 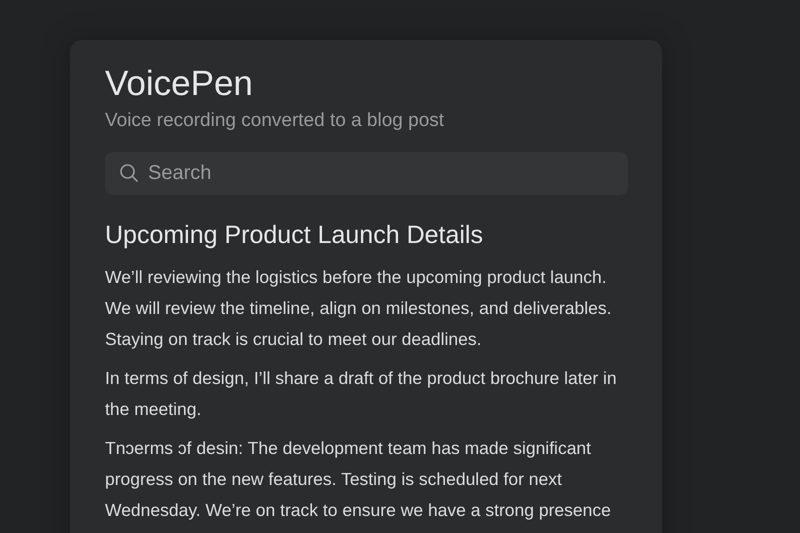 What do you see at coordinates (179, 84) in the screenshot?
I see `app-title: VoicePen` at bounding box center [179, 84].